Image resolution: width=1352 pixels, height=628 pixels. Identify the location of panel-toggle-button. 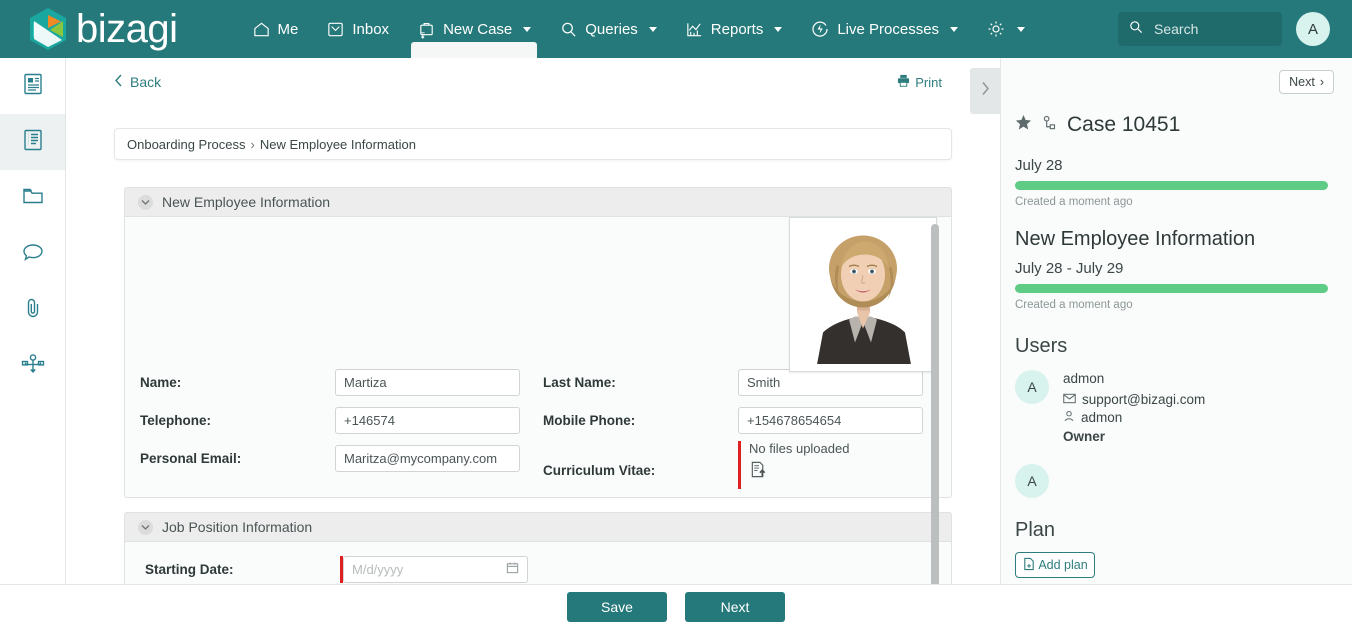
(985, 91).